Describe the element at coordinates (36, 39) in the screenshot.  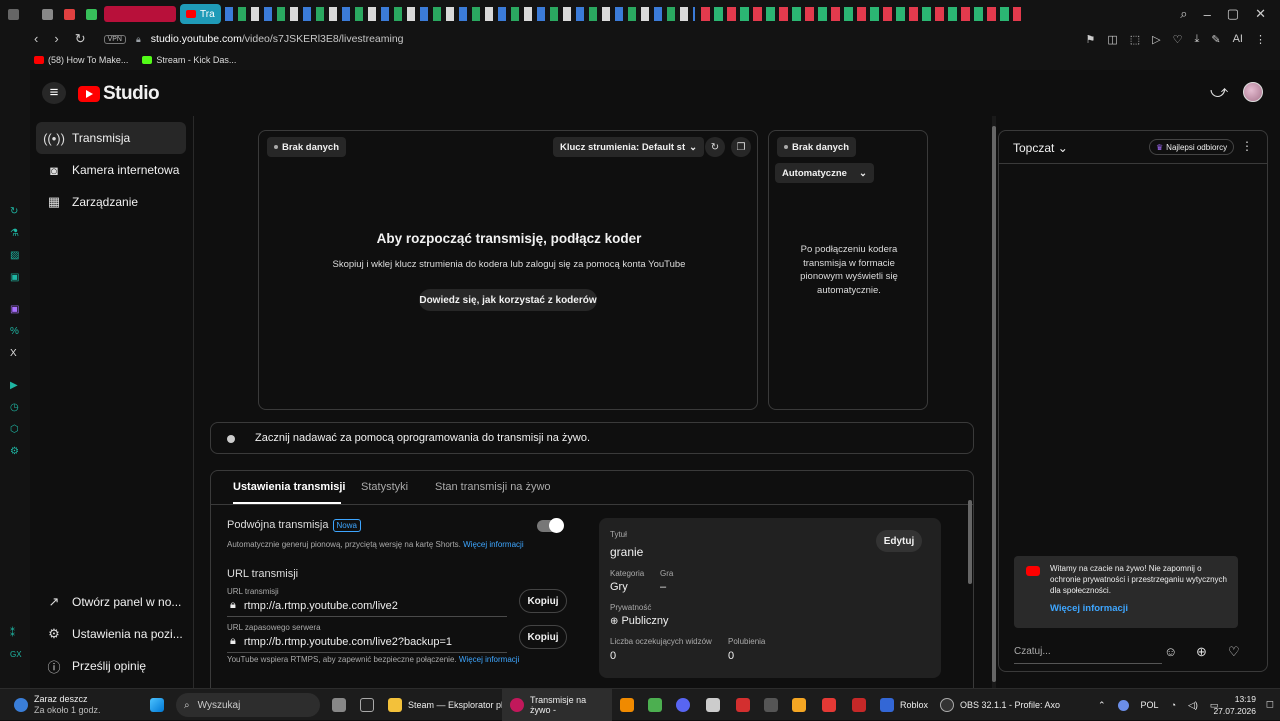
I see `back-icon: ‹` at that location.